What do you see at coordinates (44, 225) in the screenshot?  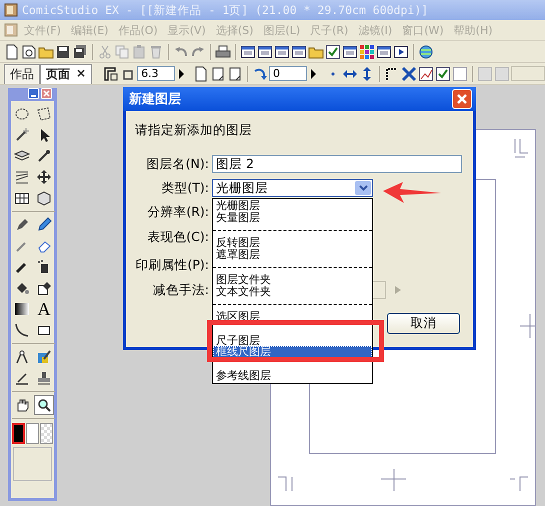 I see `pencil-icon` at bounding box center [44, 225].